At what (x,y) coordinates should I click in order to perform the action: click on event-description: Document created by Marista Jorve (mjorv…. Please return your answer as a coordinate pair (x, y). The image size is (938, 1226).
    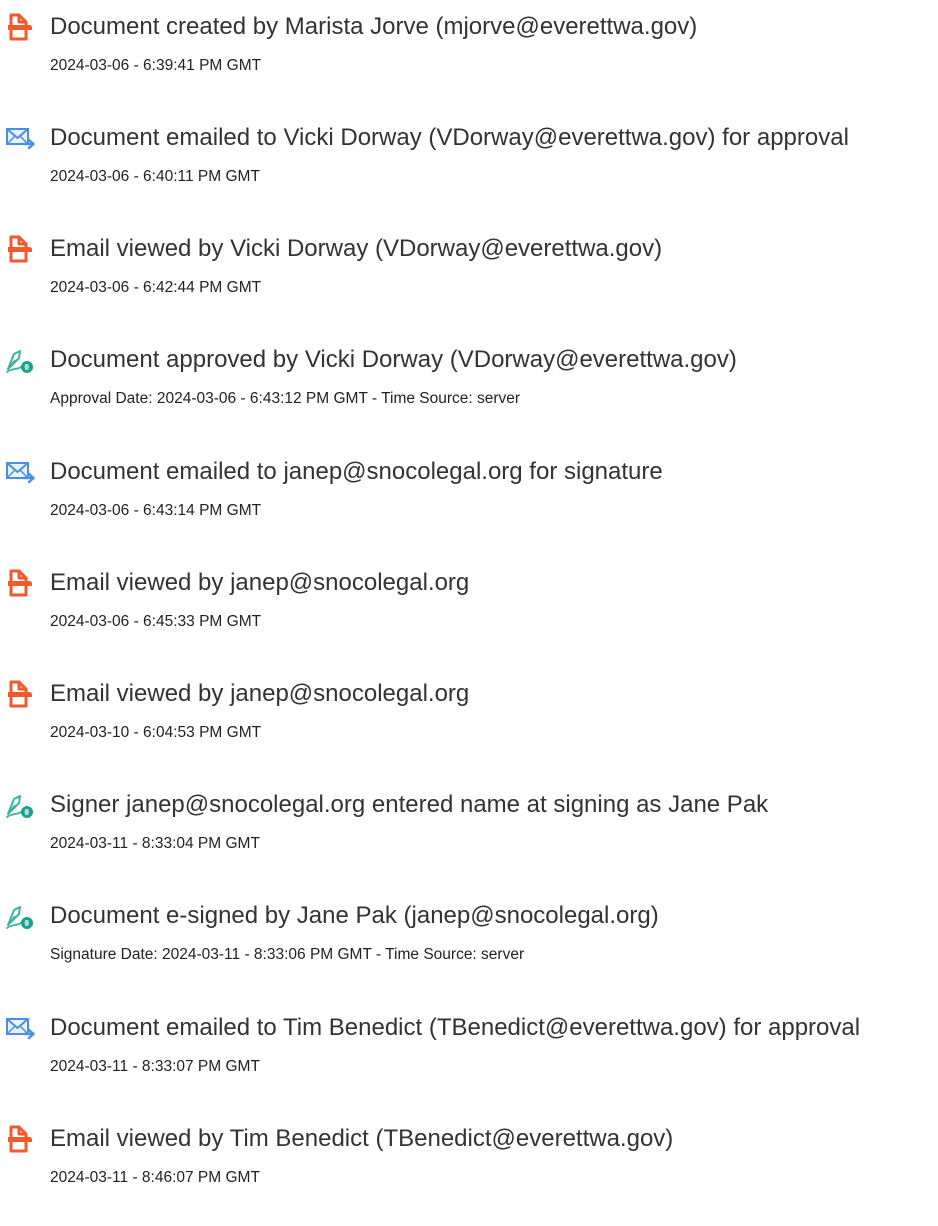
    Looking at the image, I should click on (374, 26).